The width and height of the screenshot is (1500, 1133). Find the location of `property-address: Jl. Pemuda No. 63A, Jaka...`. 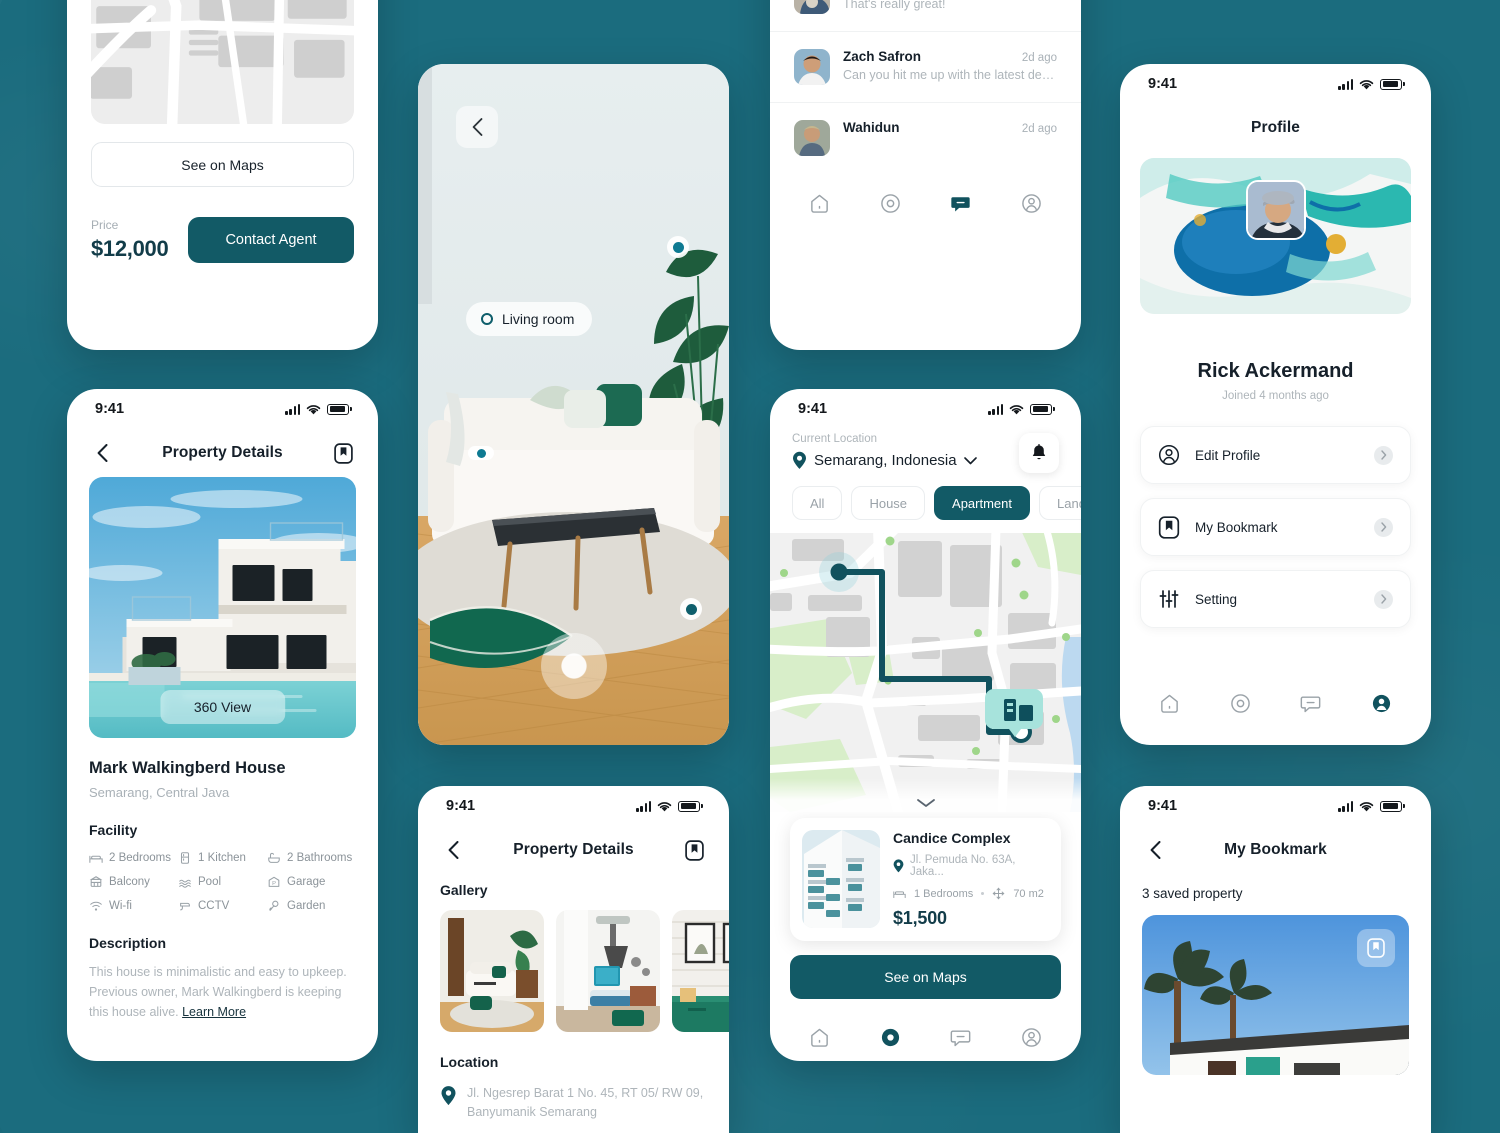

property-address: Jl. Pemuda No. 63A, Jaka... is located at coordinates (971, 866).